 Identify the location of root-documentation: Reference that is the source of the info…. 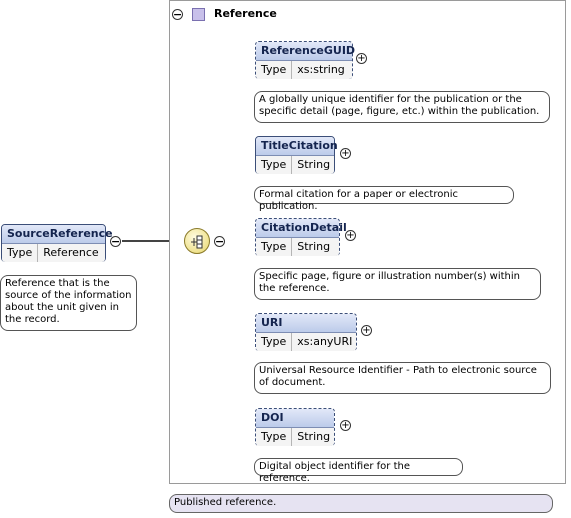
(68, 303).